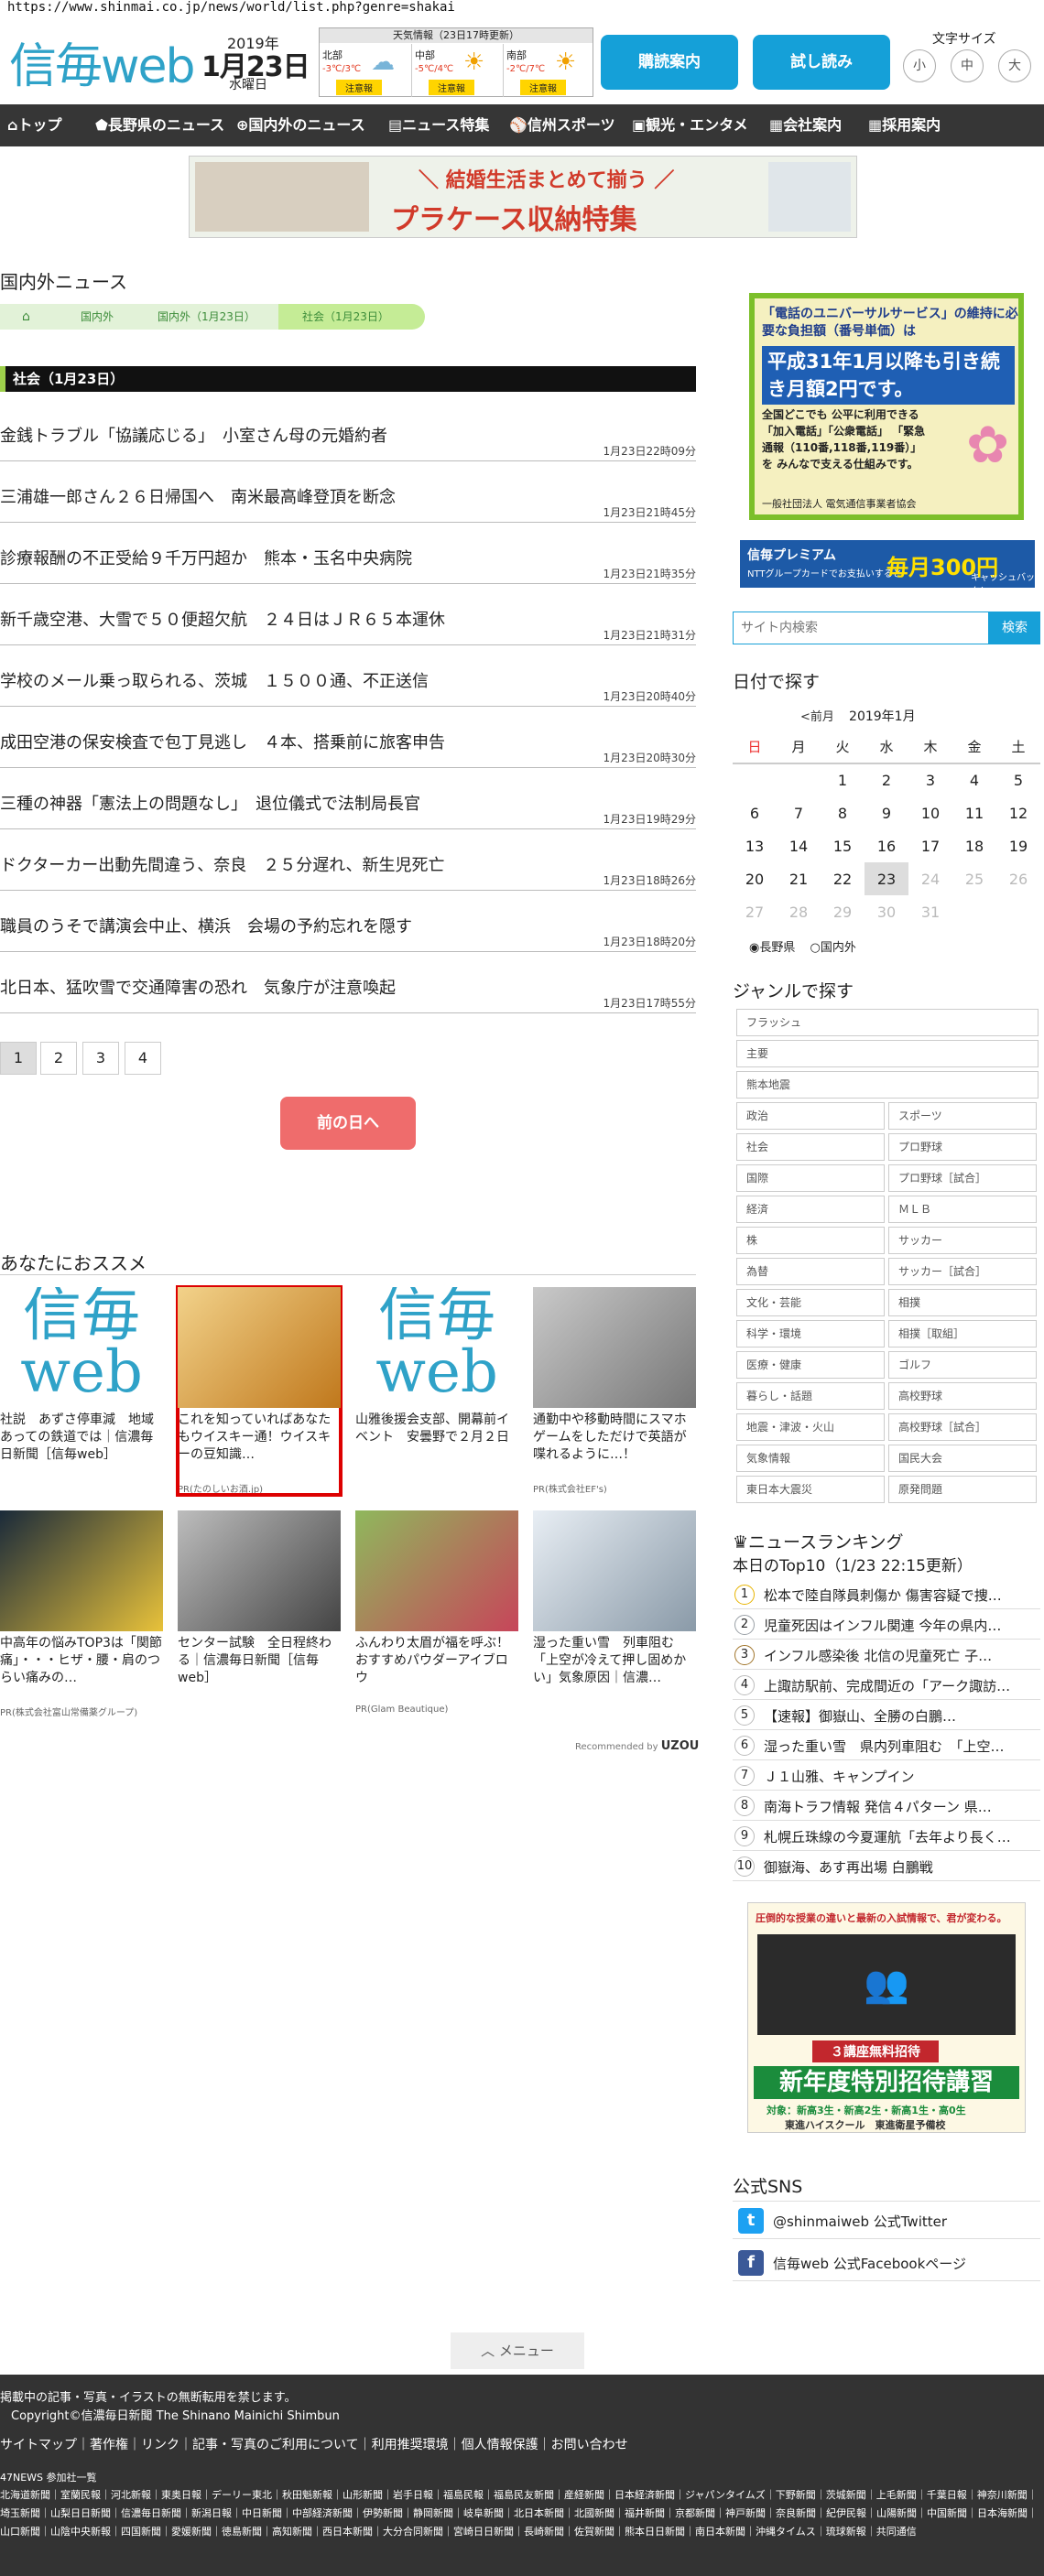 Image resolution: width=1044 pixels, height=2576 pixels. Describe the element at coordinates (810, 1302) in the screenshot. I see `genre-link: 文化・芸能` at that location.